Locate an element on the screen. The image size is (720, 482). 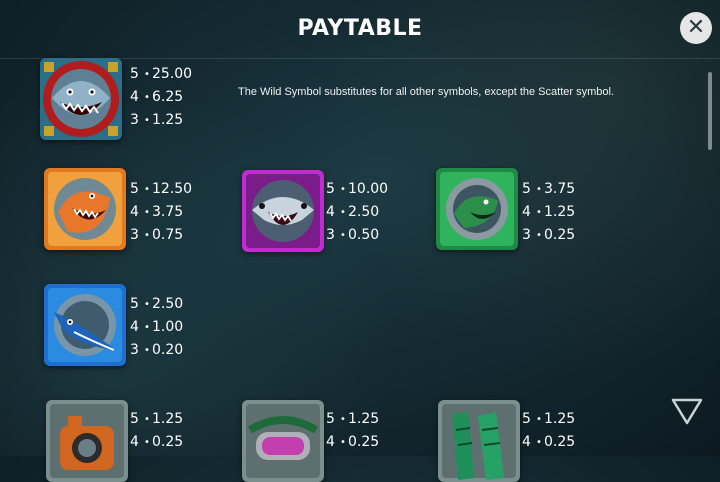
green-shark-paytable: 5 • 3.75 4 • 1.25 3 • 0.25 is located at coordinates (548, 212).